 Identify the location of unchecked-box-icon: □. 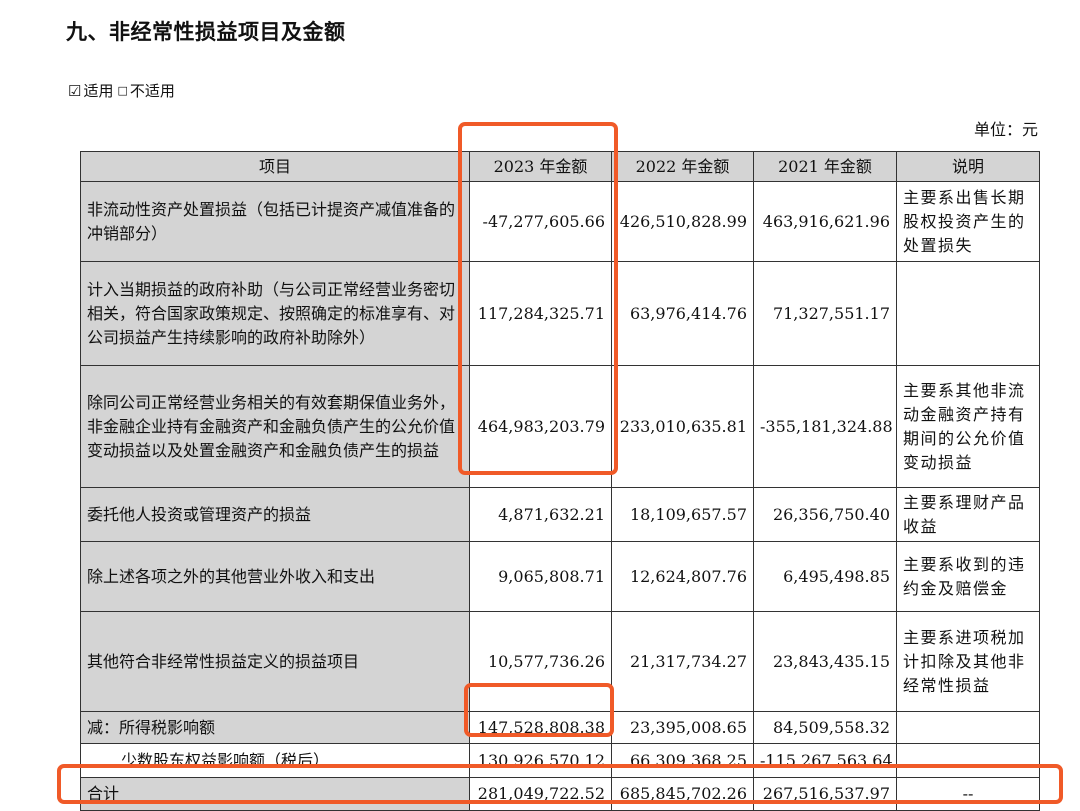
(122, 90).